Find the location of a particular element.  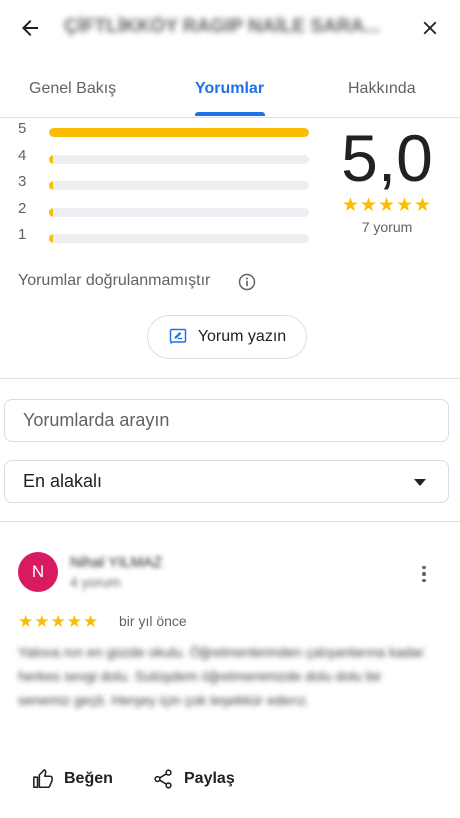

reviewer-meta: 4 yorum is located at coordinates (95, 582).